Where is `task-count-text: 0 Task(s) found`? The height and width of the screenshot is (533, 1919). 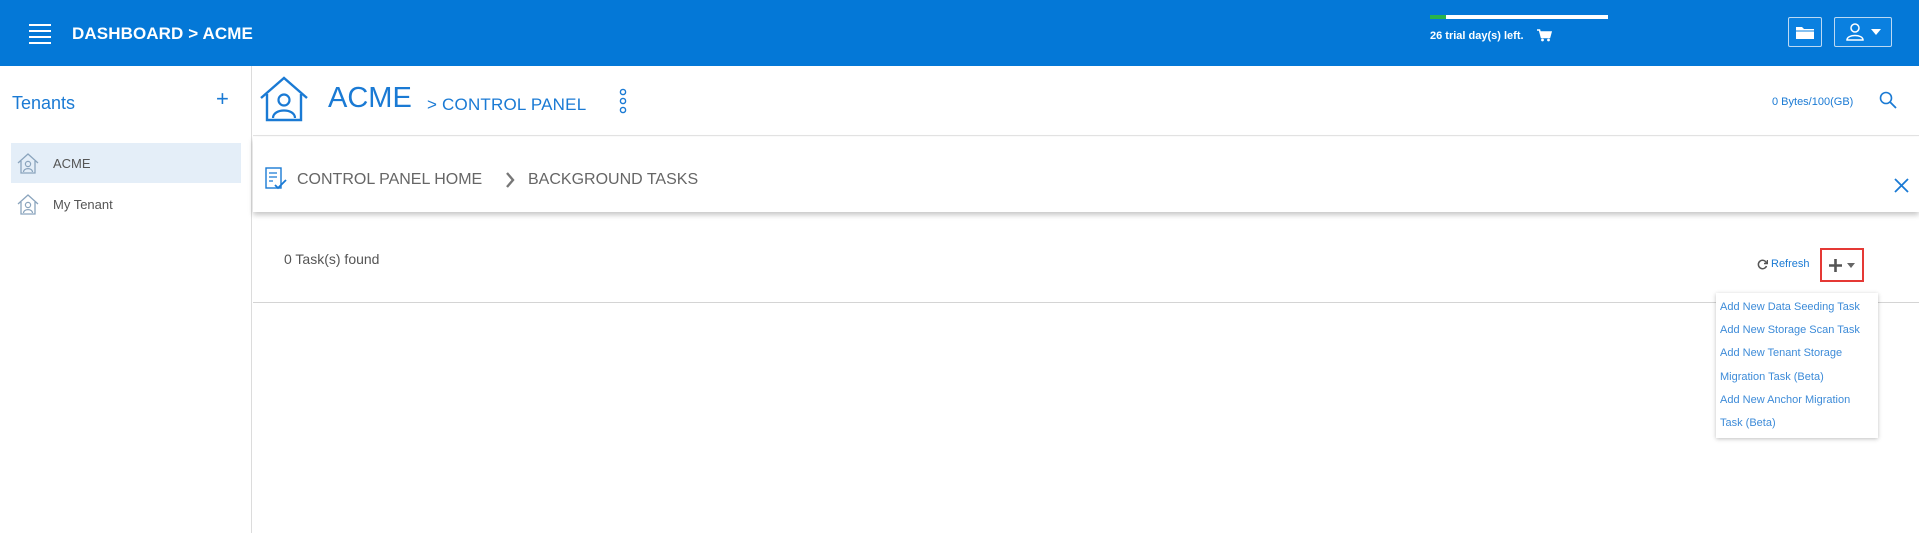 task-count-text: 0 Task(s) found is located at coordinates (332, 259).